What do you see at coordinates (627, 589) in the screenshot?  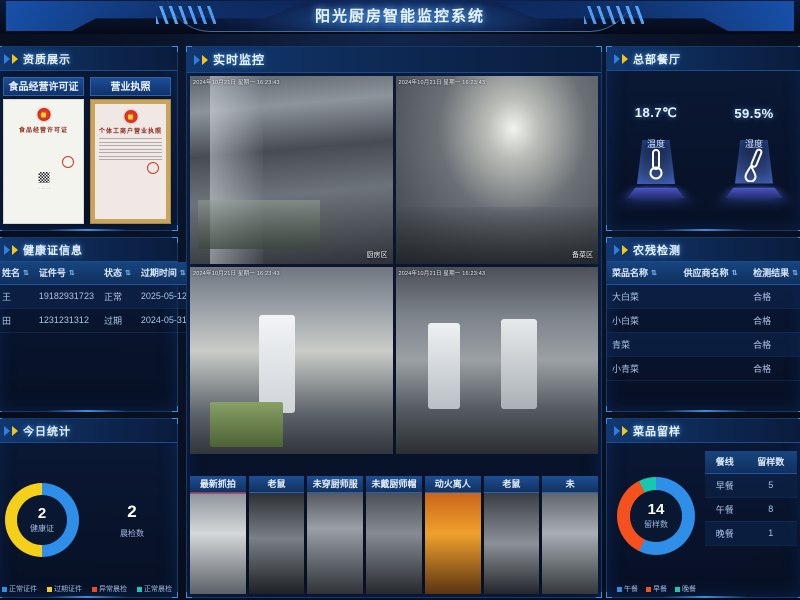 I see `legend-item-lunch: 午餐` at bounding box center [627, 589].